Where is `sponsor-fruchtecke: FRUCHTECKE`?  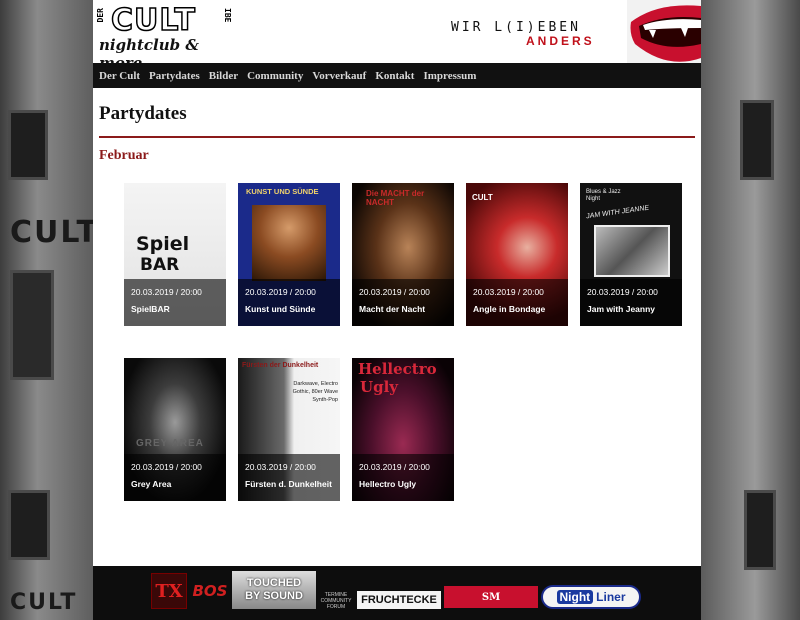
sponsor-fruchtecke: FRUCHTECKE is located at coordinates (399, 600).